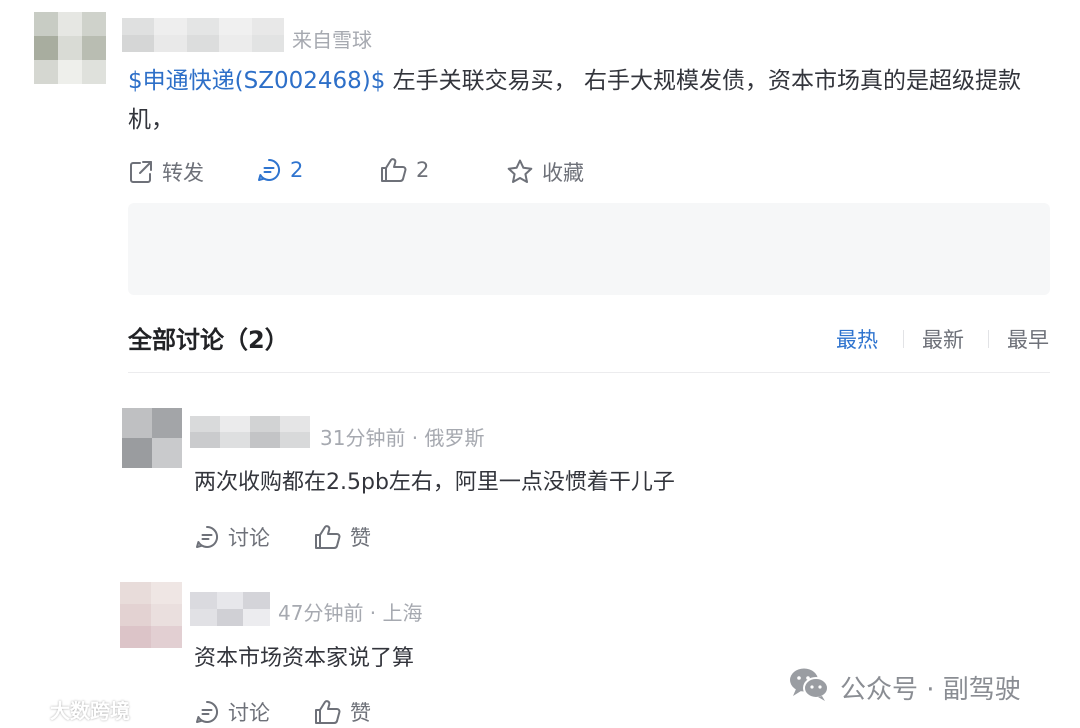 This screenshot has height=728, width=1080. Describe the element at coordinates (256, 81) in the screenshot. I see `stock-link: $申通快递(SZ002468)$` at that location.